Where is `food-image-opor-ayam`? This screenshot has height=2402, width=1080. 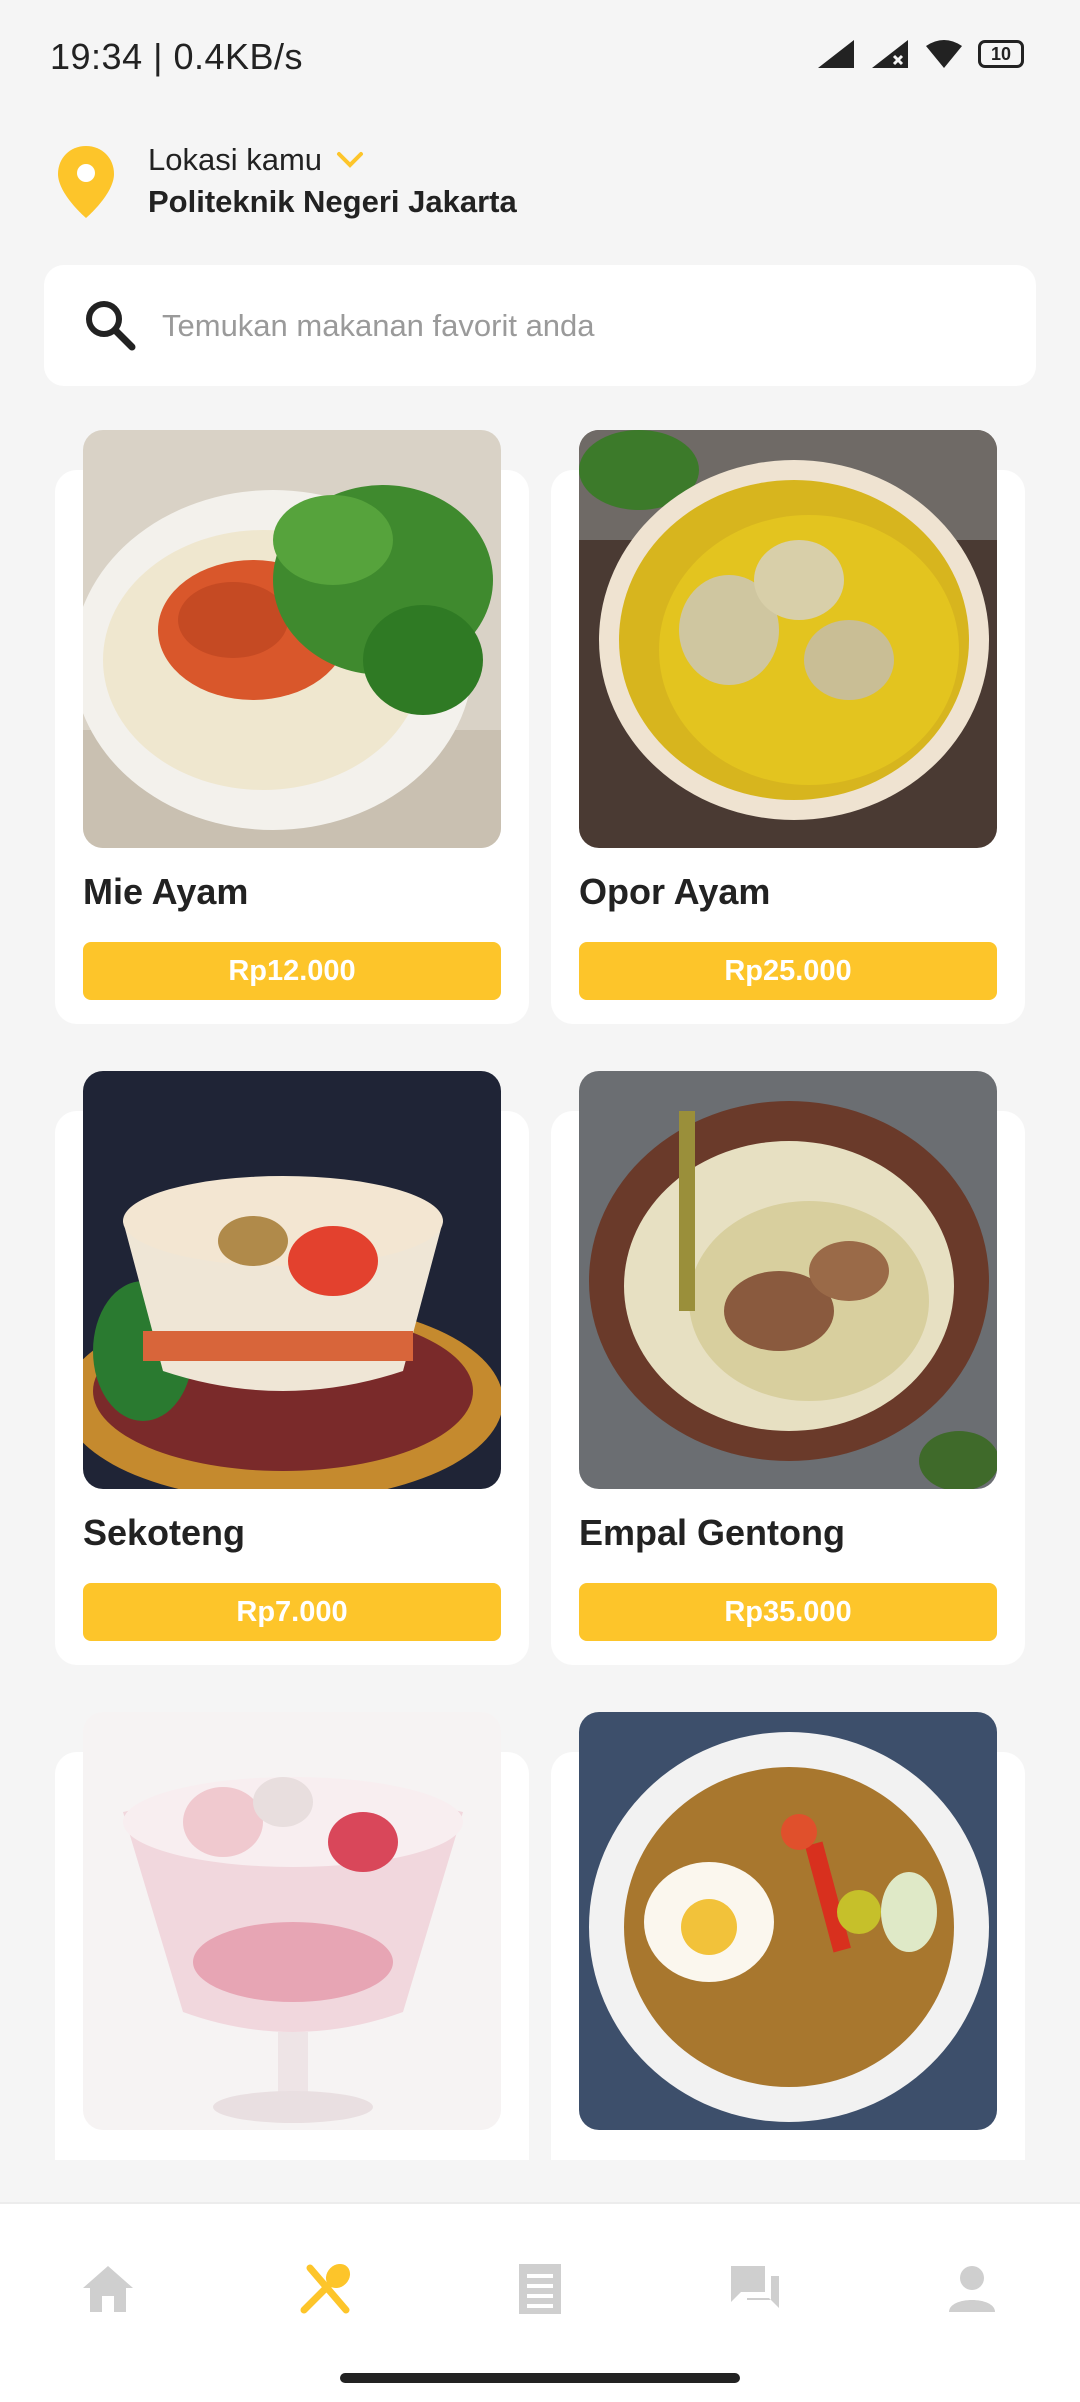
food-image-opor-ayam is located at coordinates (788, 639).